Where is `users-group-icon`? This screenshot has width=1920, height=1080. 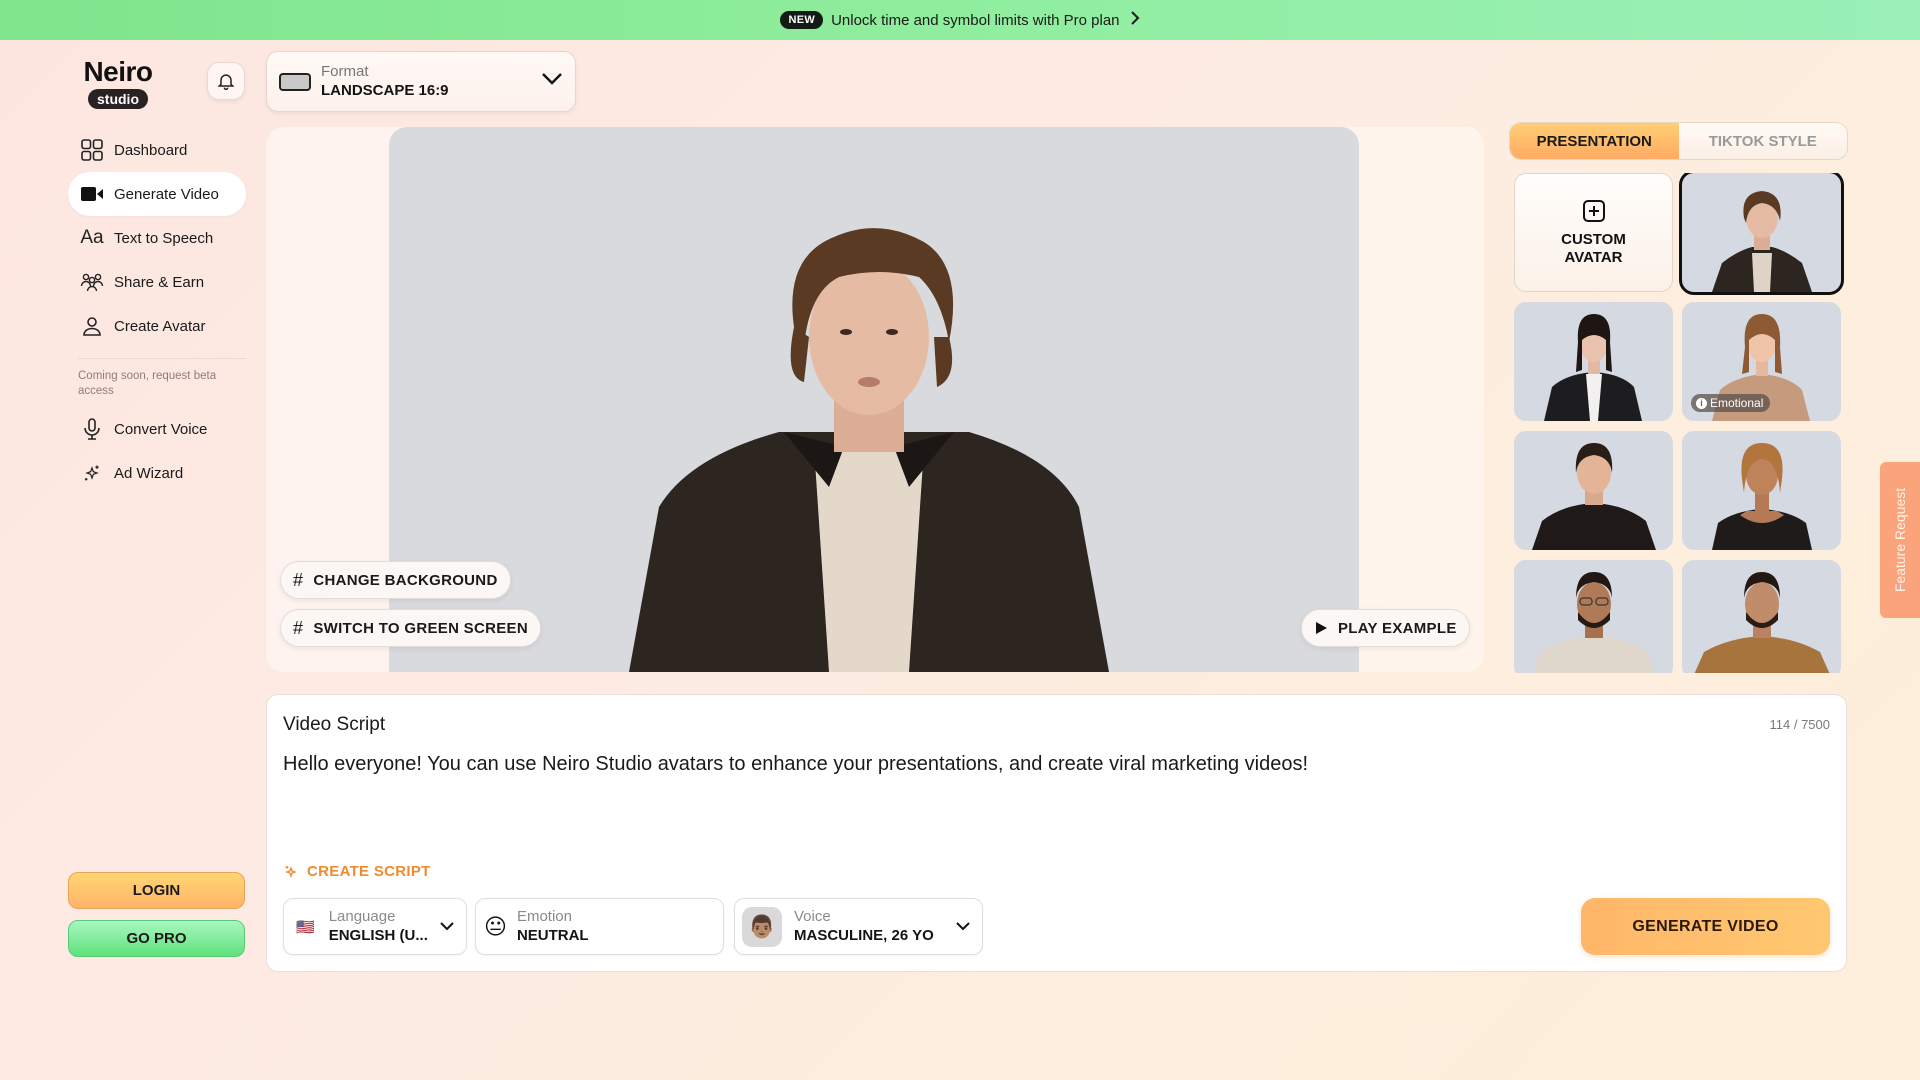 users-group-icon is located at coordinates (92, 282).